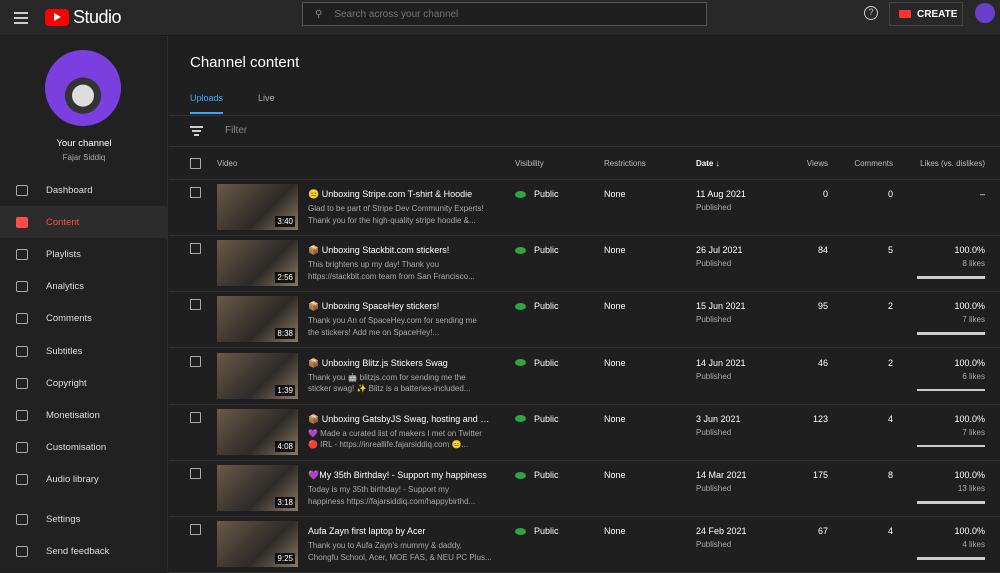  What do you see at coordinates (84, 157) in the screenshot?
I see `channel-name: Fajar Siddiq` at bounding box center [84, 157].